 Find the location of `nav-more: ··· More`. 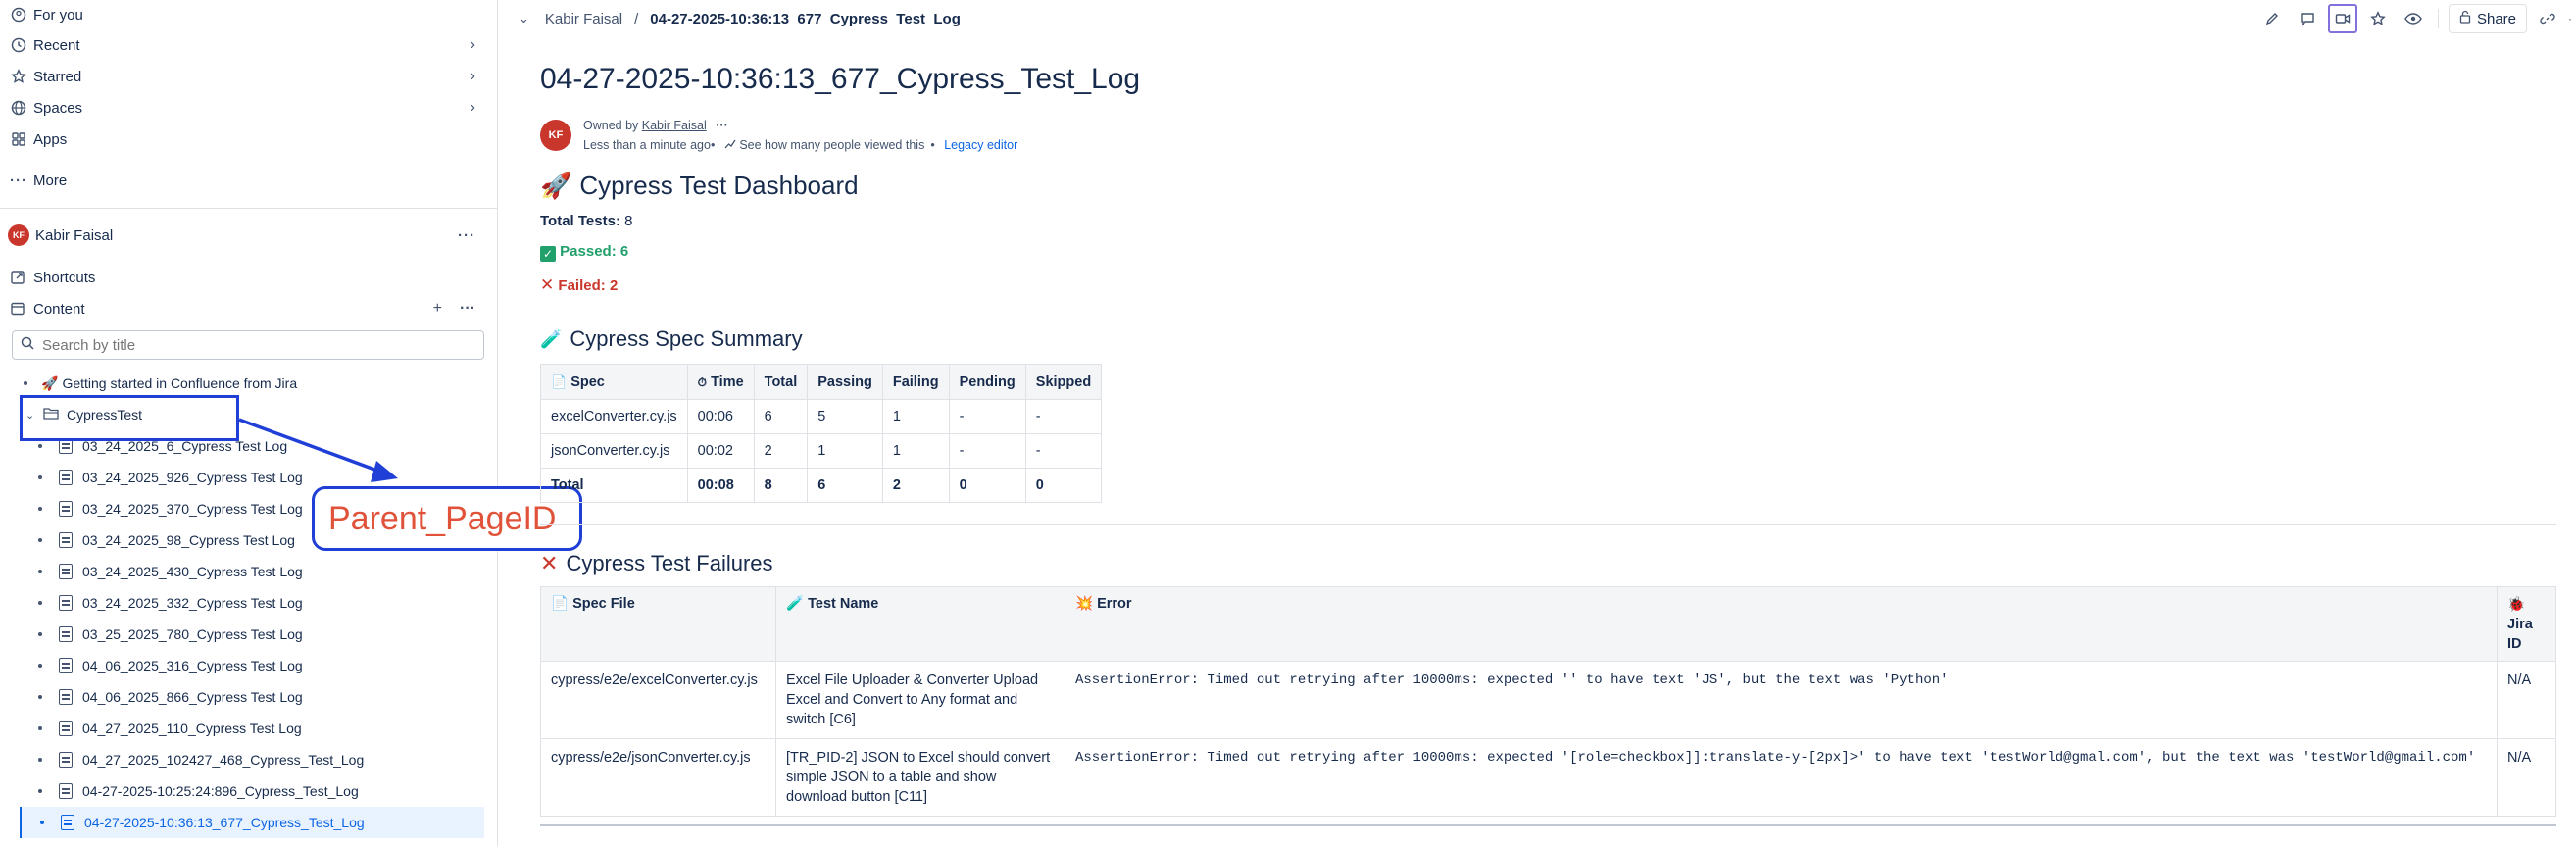

nav-more: ··· More is located at coordinates (248, 181).